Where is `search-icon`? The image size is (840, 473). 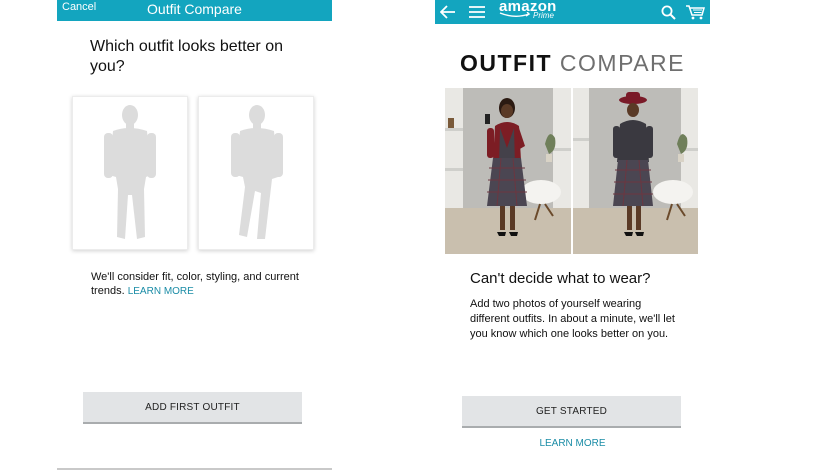 search-icon is located at coordinates (668, 12).